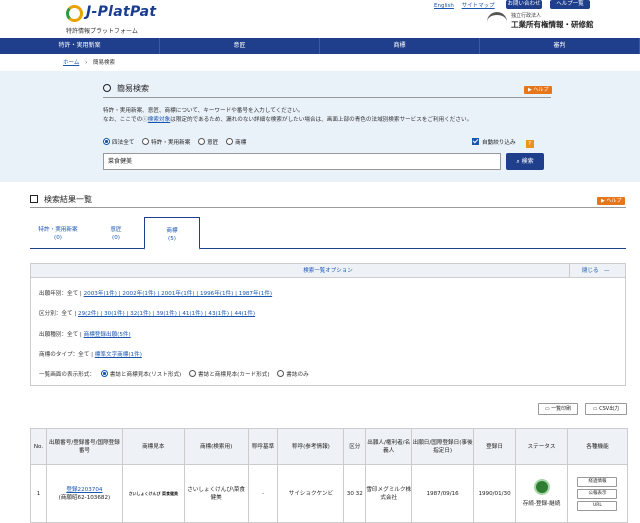 This screenshot has width=640, height=523. I want to click on scope-all-label: 四法全て, so click(123, 143).